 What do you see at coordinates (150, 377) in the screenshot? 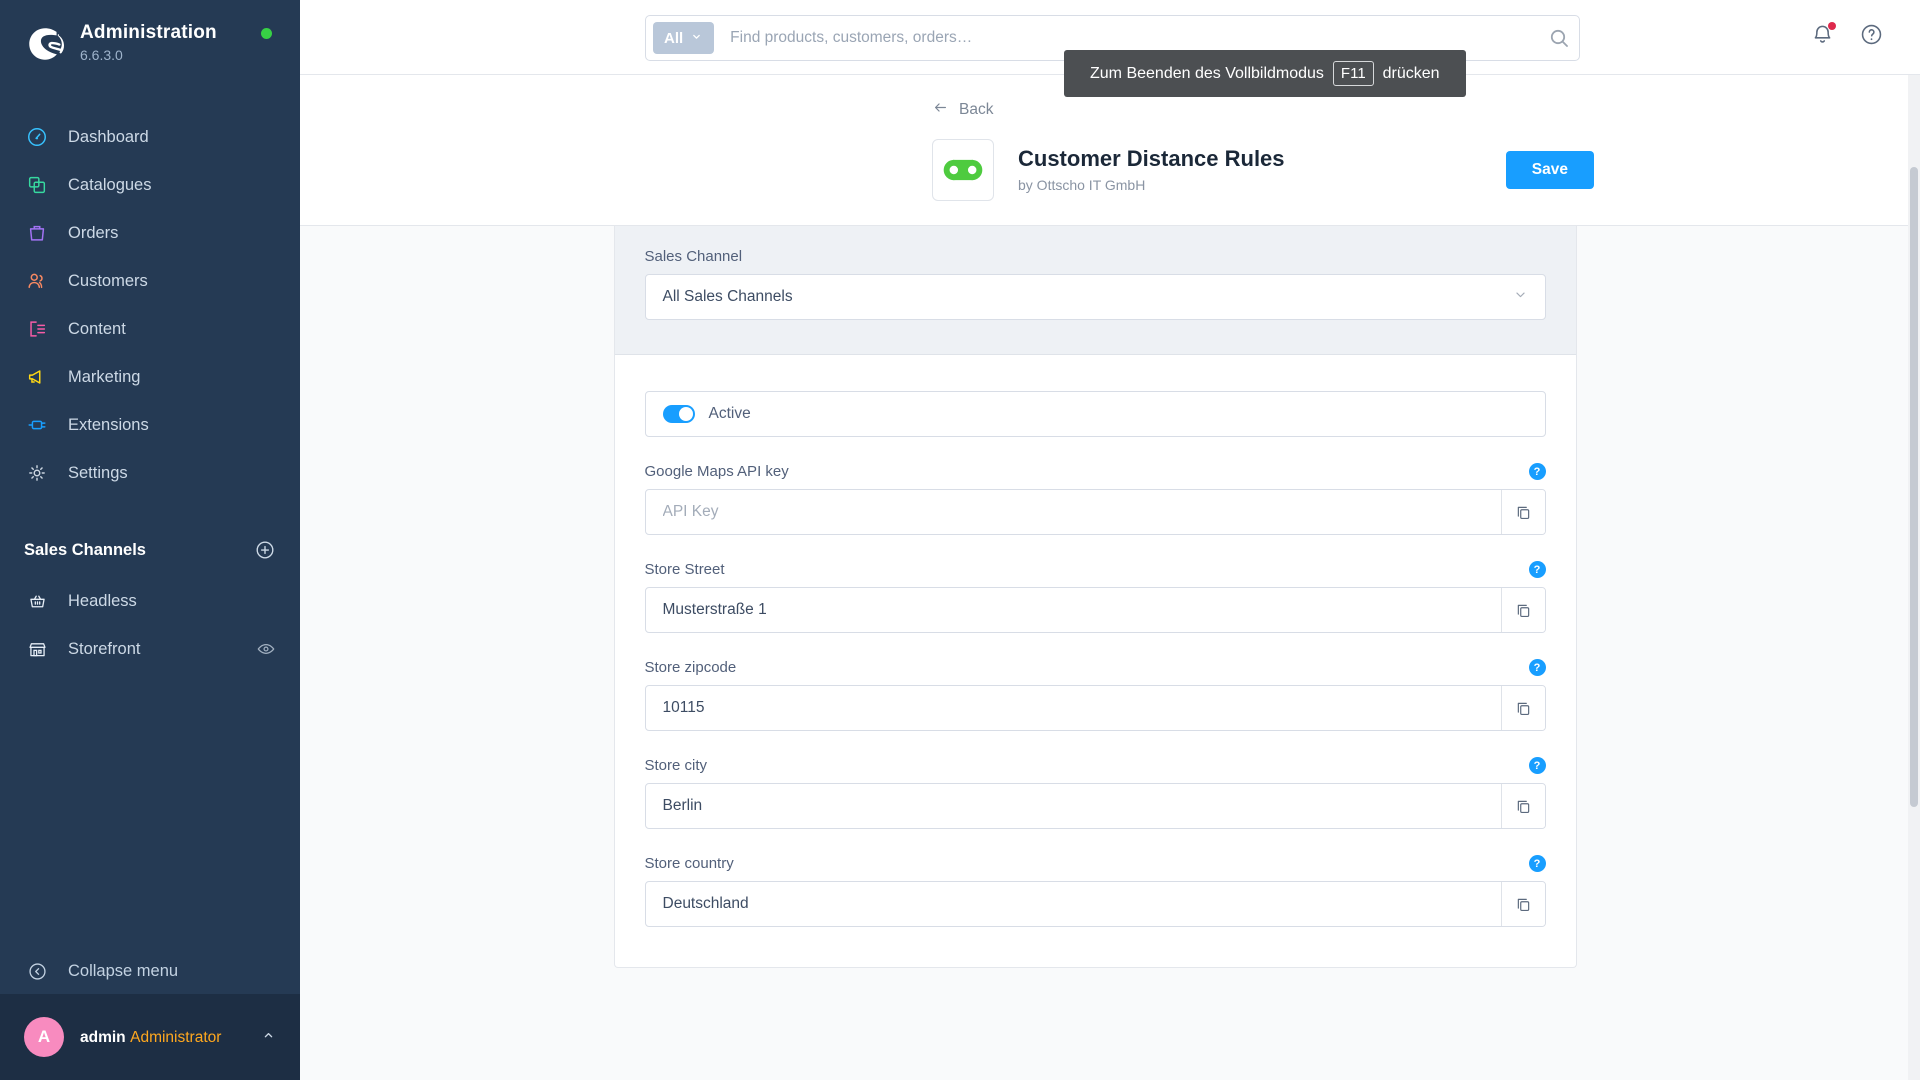
I see `sidebar-item-marketing: Marketing` at bounding box center [150, 377].